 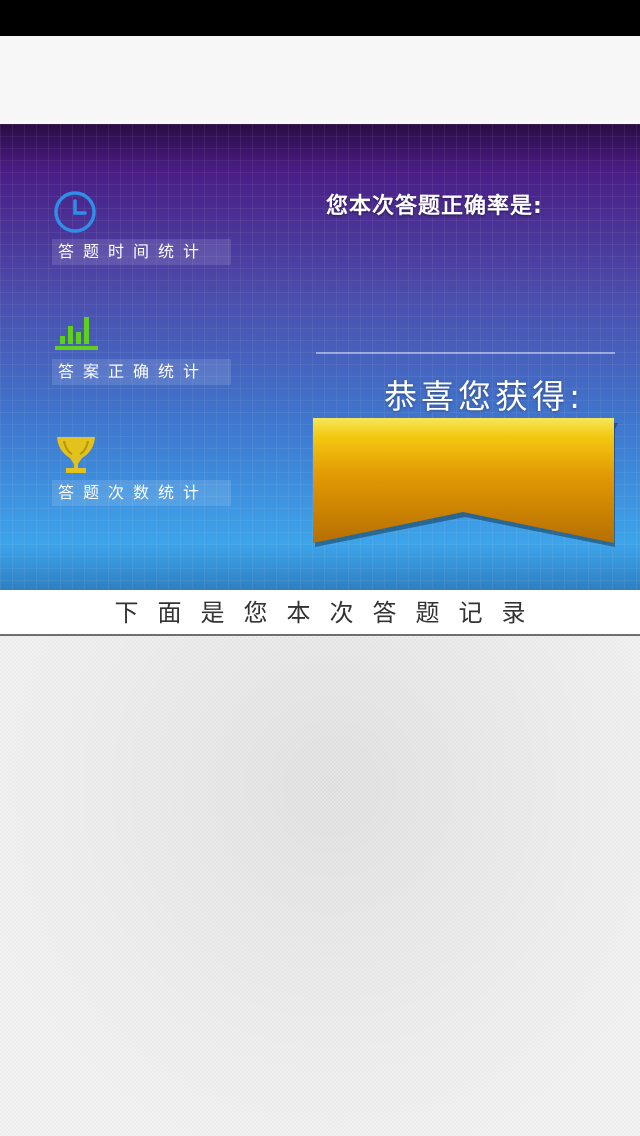 What do you see at coordinates (465, 353) in the screenshot?
I see `divider` at bounding box center [465, 353].